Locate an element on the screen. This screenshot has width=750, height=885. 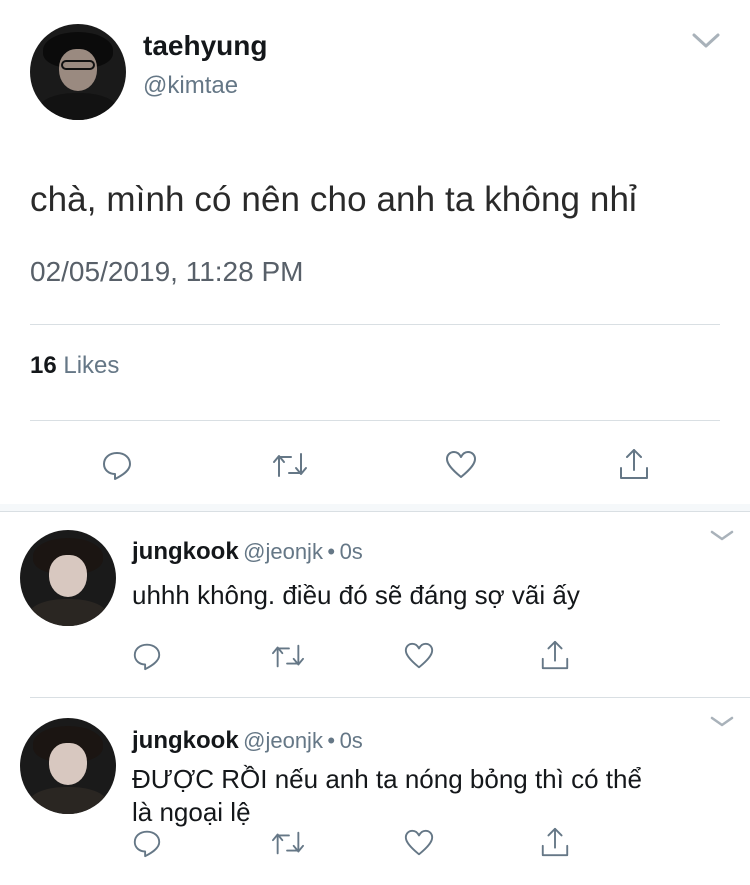
reply-text-line-2: là ngoại lệ is located at coordinates (191, 812).